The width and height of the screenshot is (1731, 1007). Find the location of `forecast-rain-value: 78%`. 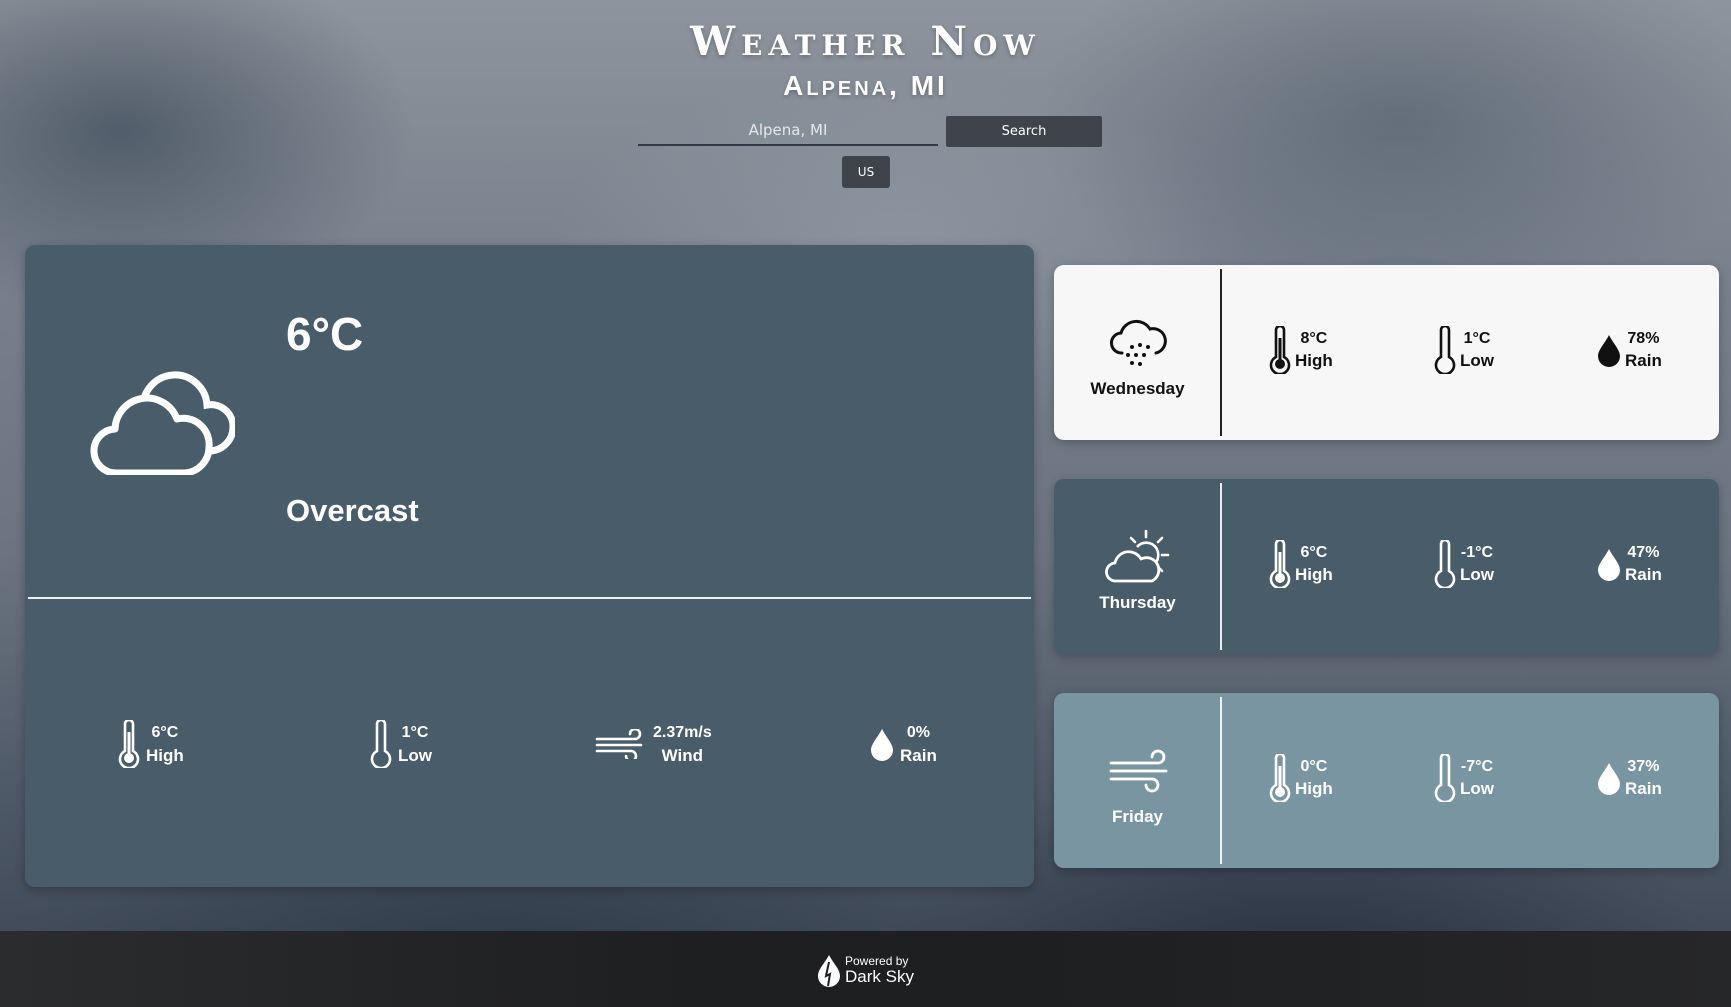

forecast-rain-value: 78% is located at coordinates (1643, 338).